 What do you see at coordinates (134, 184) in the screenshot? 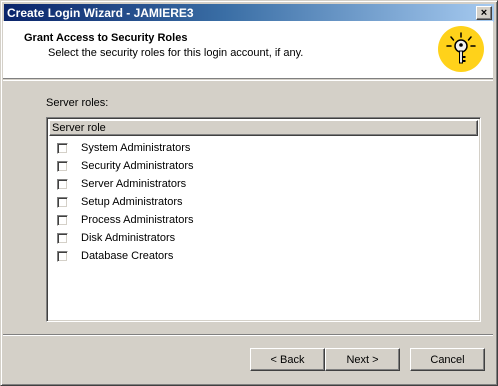
I see `role-label: Server Administrators` at bounding box center [134, 184].